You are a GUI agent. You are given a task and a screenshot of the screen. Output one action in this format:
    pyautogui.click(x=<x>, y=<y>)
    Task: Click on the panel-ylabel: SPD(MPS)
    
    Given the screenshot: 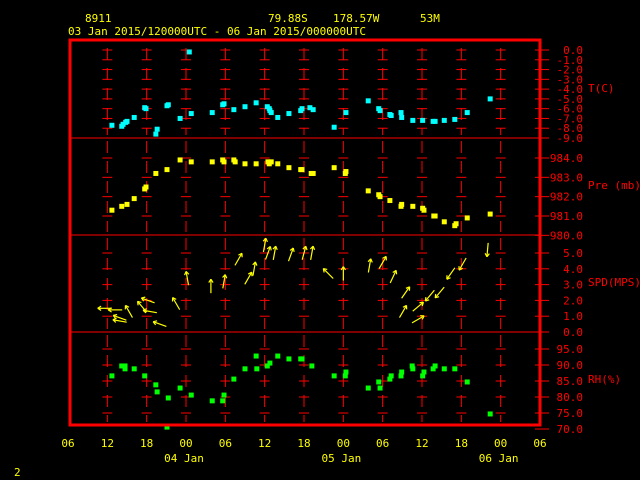 What is the action you would take?
    pyautogui.click(x=614, y=282)
    